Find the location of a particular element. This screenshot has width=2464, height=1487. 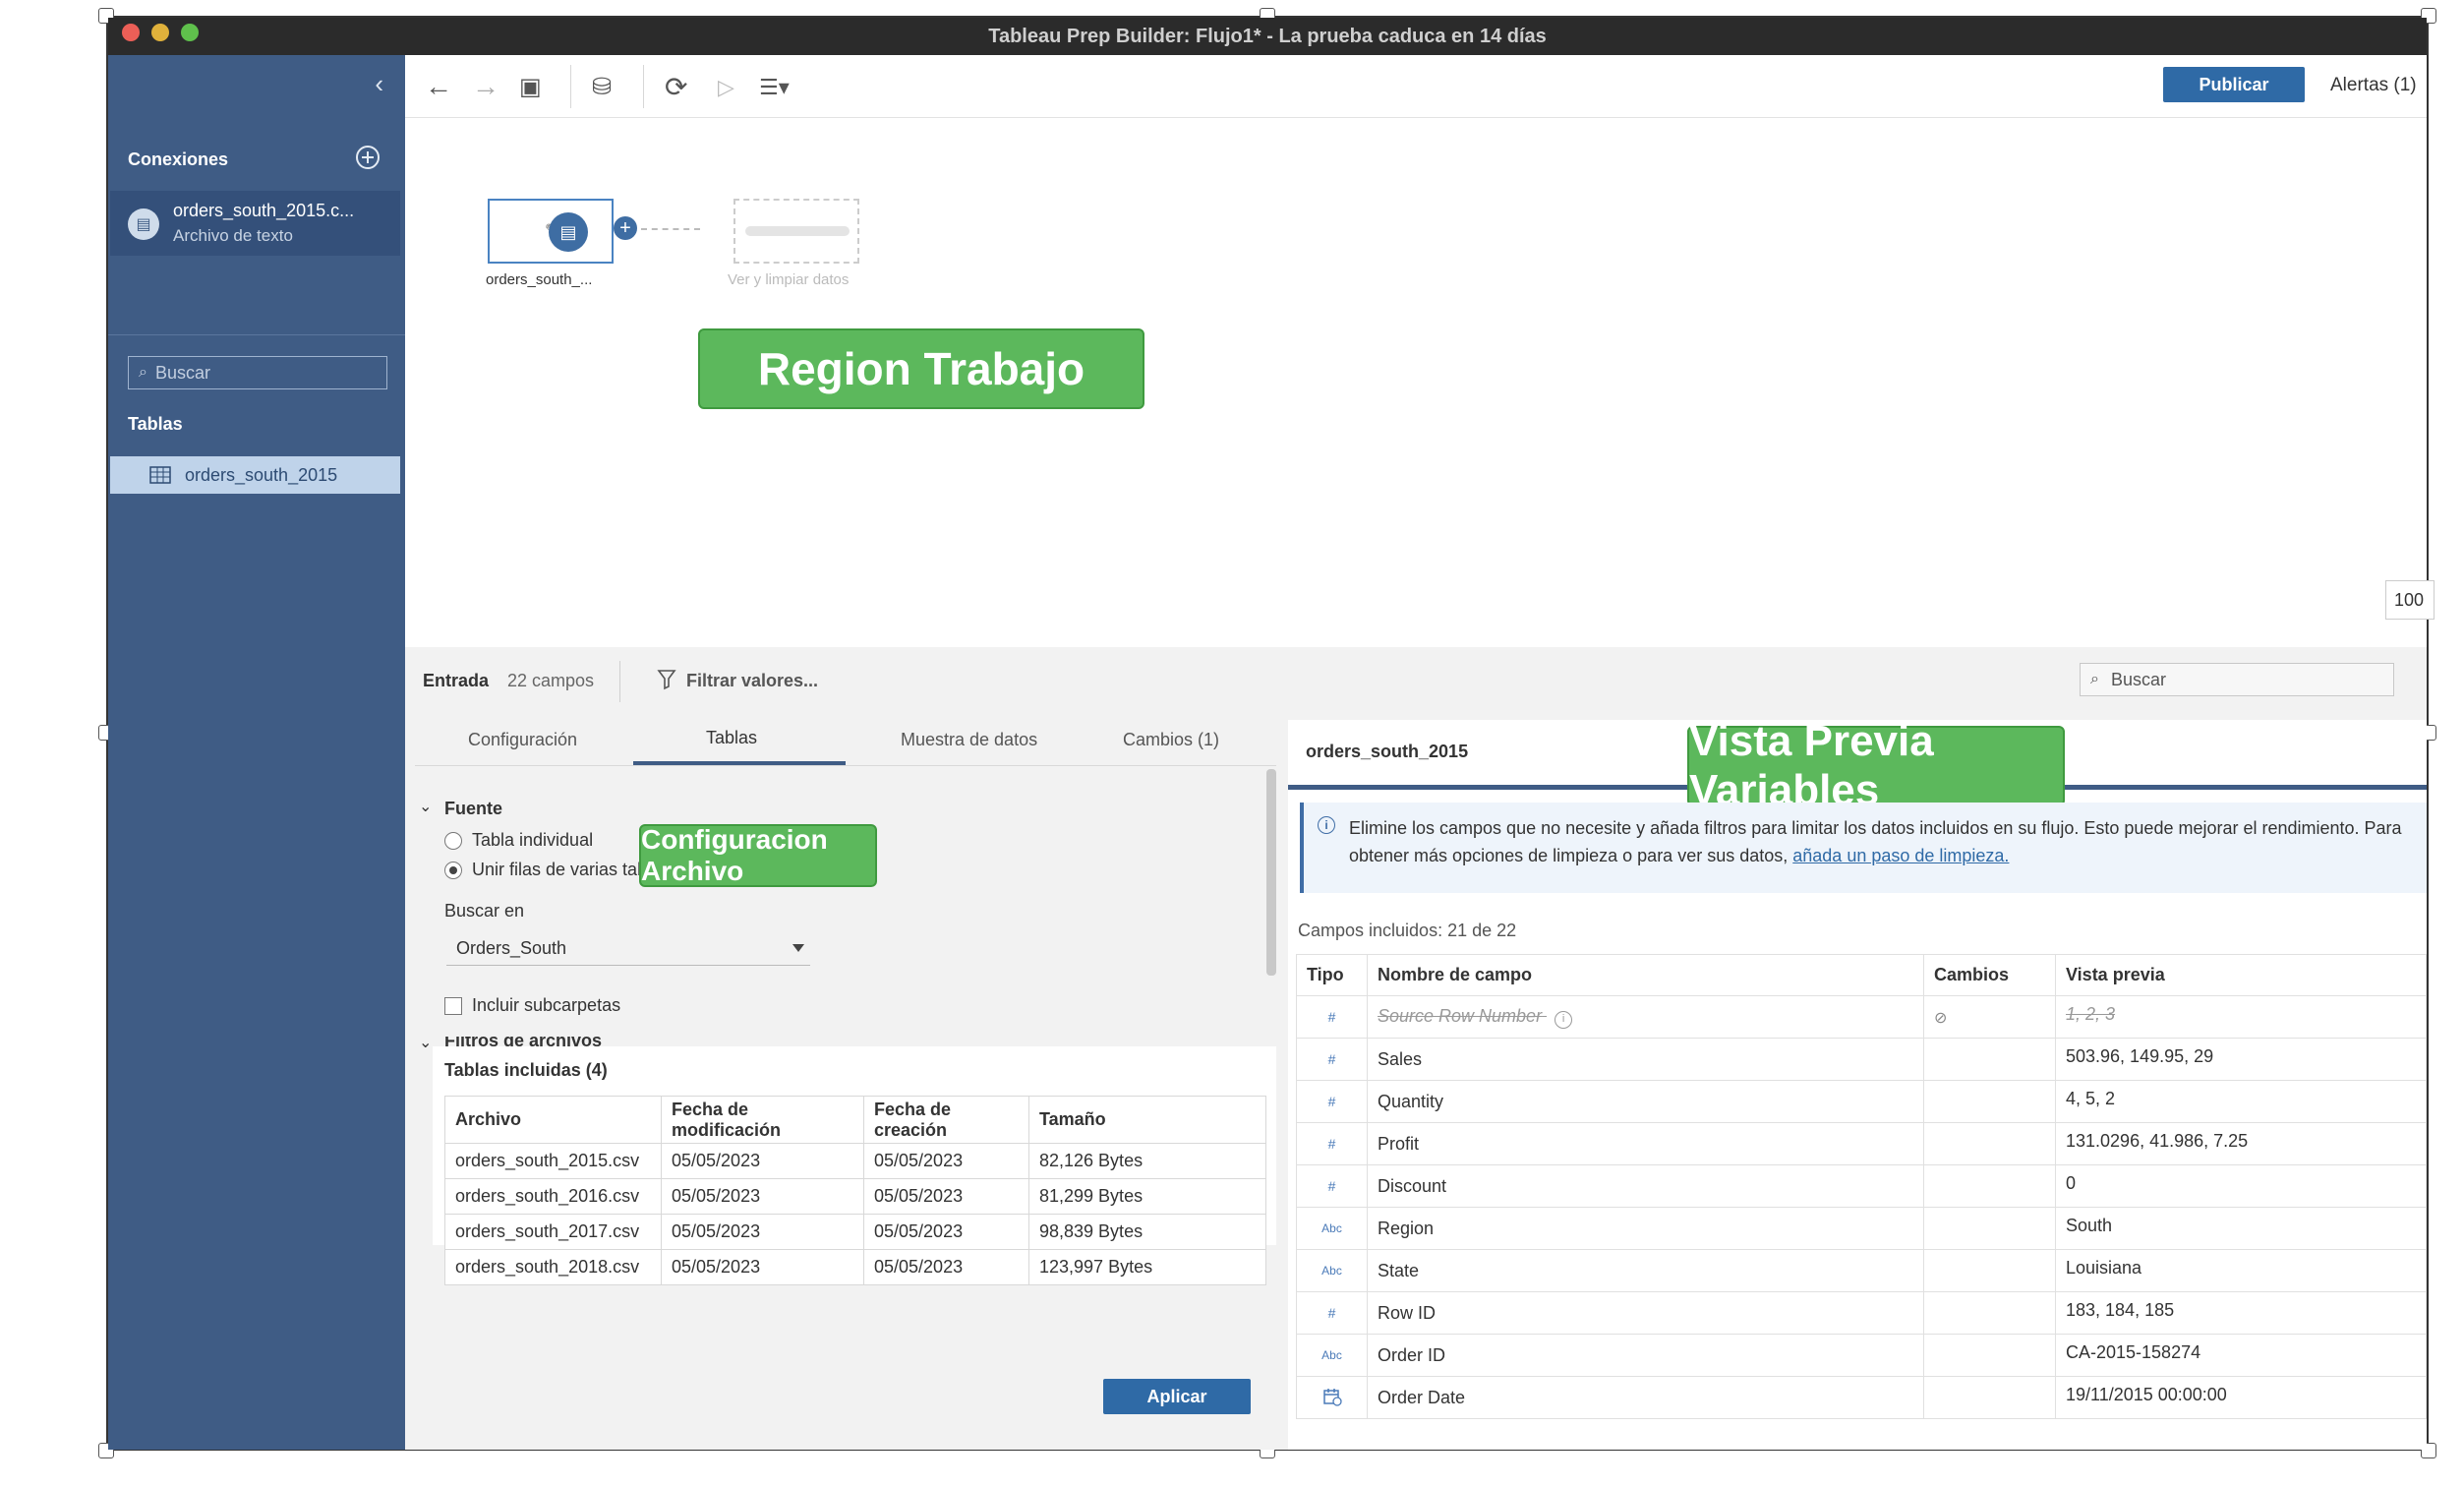

field-row: Order Date 19/11/2015 00:00:00 is located at coordinates (1861, 1397).